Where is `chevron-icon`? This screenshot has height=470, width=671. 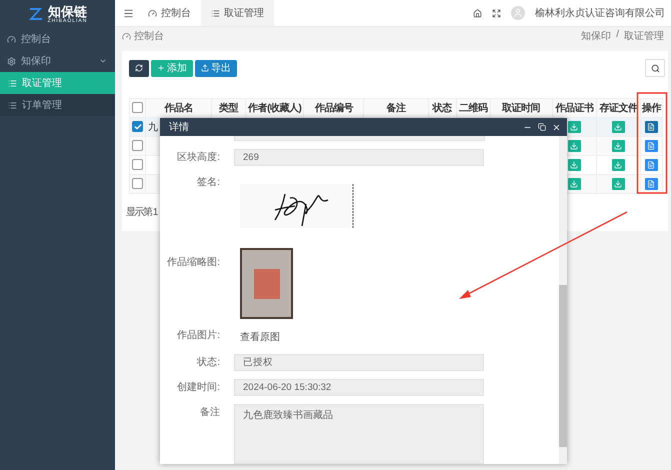
chevron-icon is located at coordinates (103, 61).